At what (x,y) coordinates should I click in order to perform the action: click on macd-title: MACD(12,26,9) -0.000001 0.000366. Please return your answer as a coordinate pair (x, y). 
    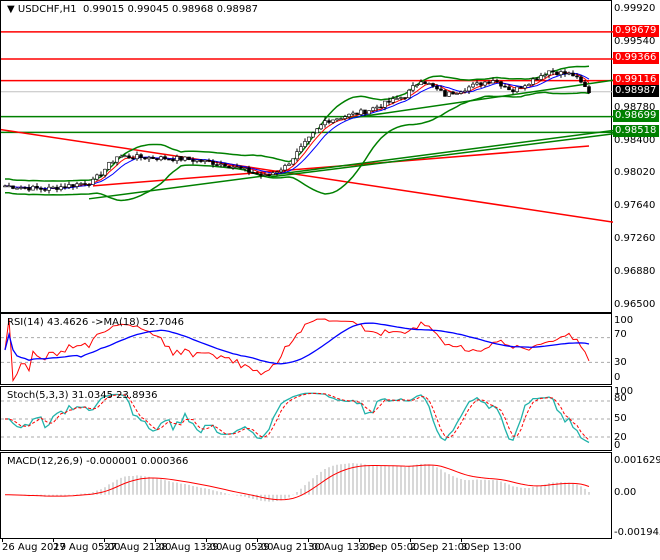
    Looking at the image, I should click on (98, 461).